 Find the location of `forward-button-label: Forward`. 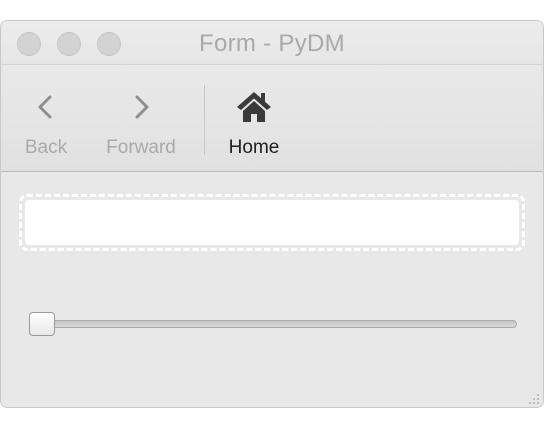

forward-button-label: Forward is located at coordinates (141, 147).